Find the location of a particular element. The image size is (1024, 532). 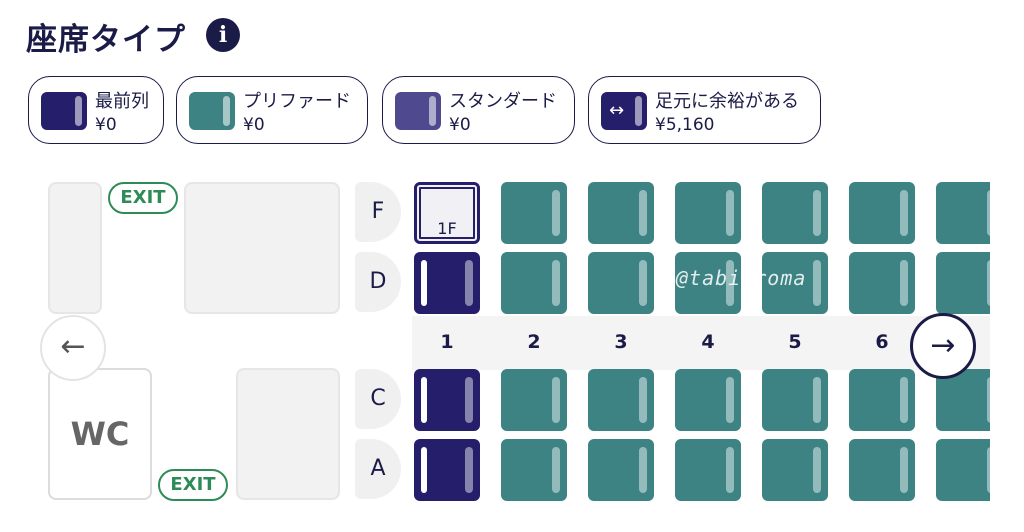

seat-3a is located at coordinates (621, 470).